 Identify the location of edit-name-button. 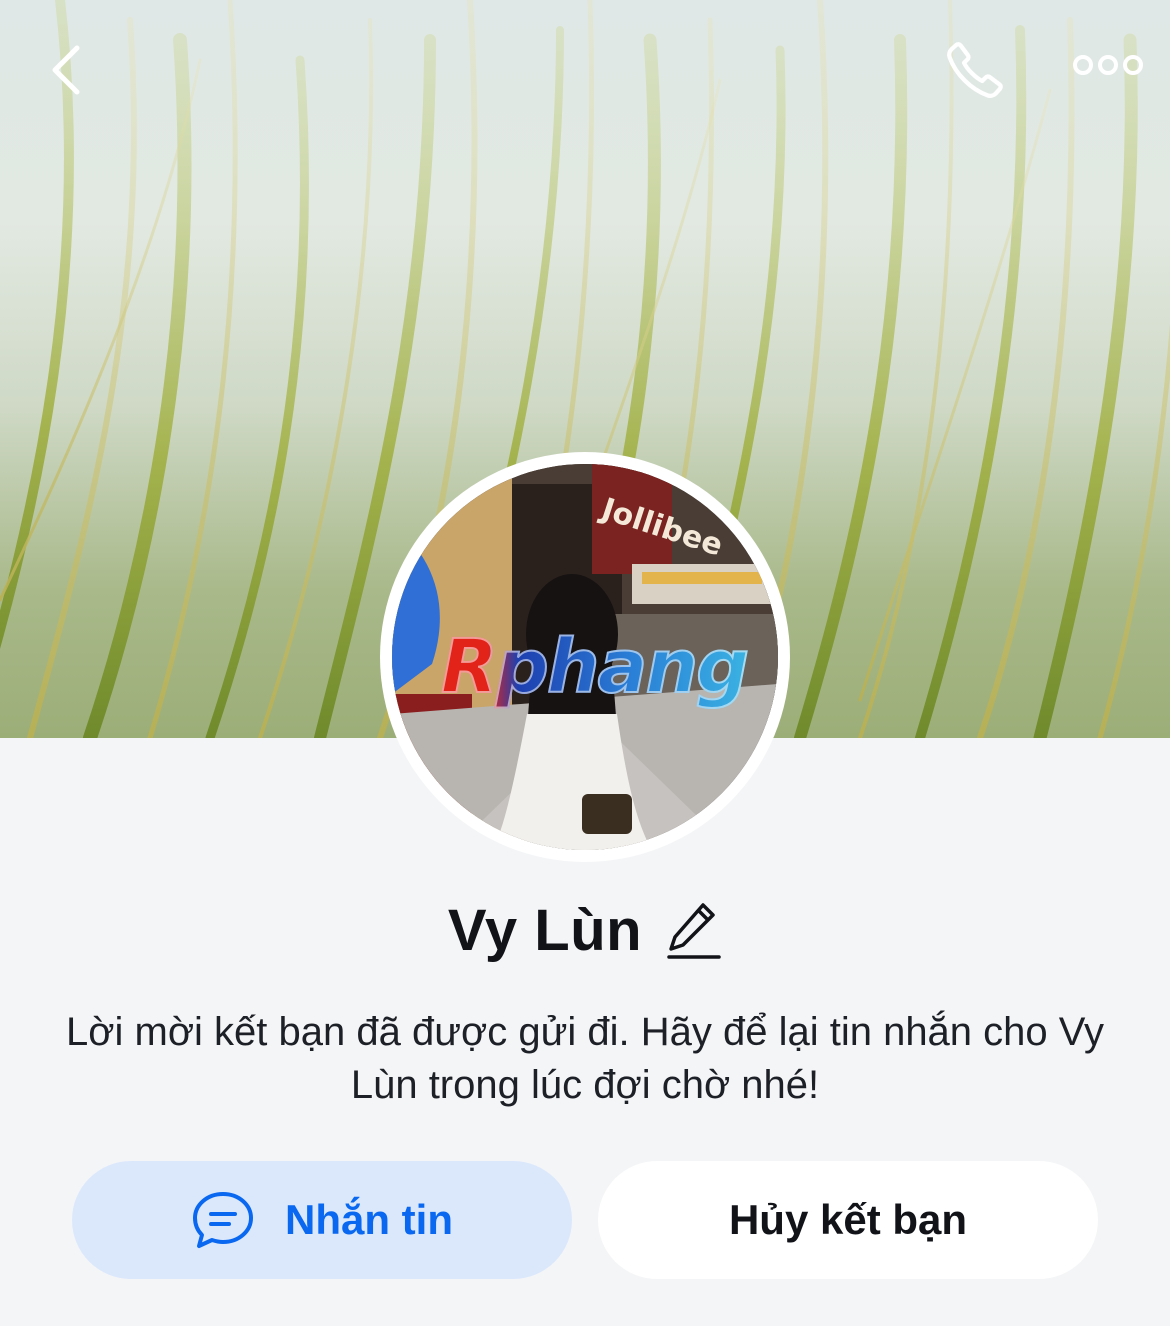
(694, 930).